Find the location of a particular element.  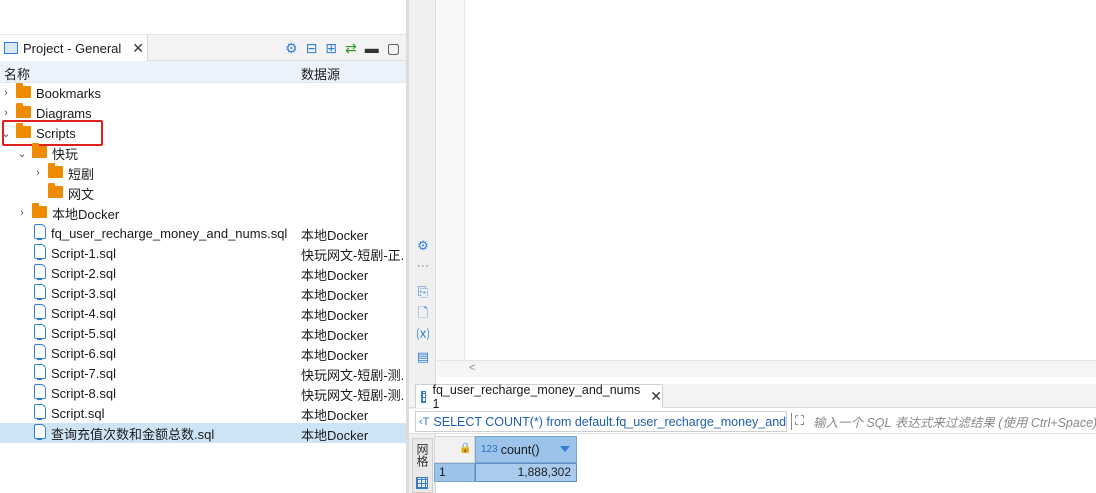

tree-item-folder-bendi-docker: › 本地Docker is located at coordinates (203, 212).